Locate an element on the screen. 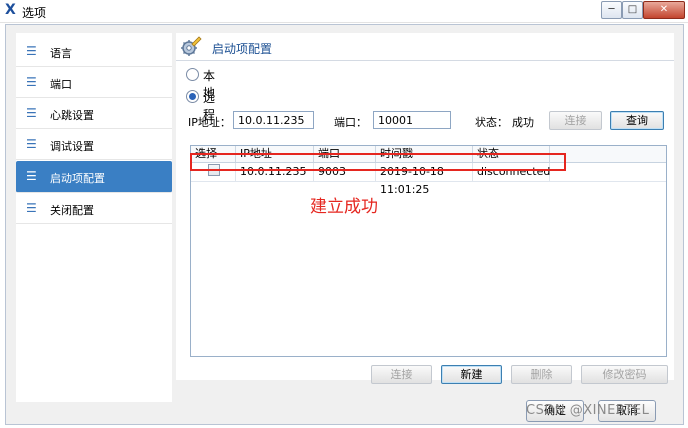  sidebar-item-startup-config: ☰ 启动项配置 is located at coordinates (94, 177).